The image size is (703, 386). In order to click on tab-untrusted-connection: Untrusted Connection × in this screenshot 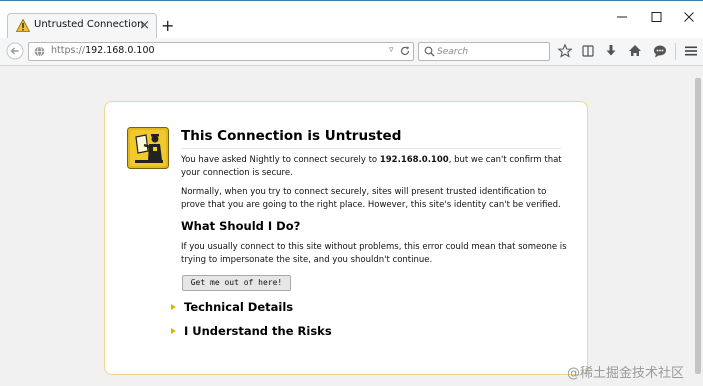, I will do `click(82, 26)`.